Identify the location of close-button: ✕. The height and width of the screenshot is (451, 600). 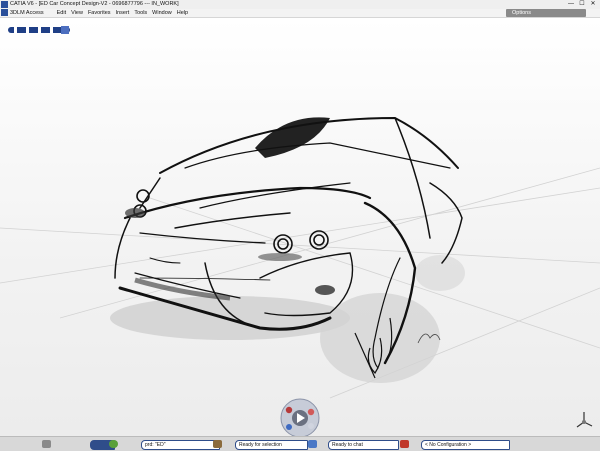
(593, 4).